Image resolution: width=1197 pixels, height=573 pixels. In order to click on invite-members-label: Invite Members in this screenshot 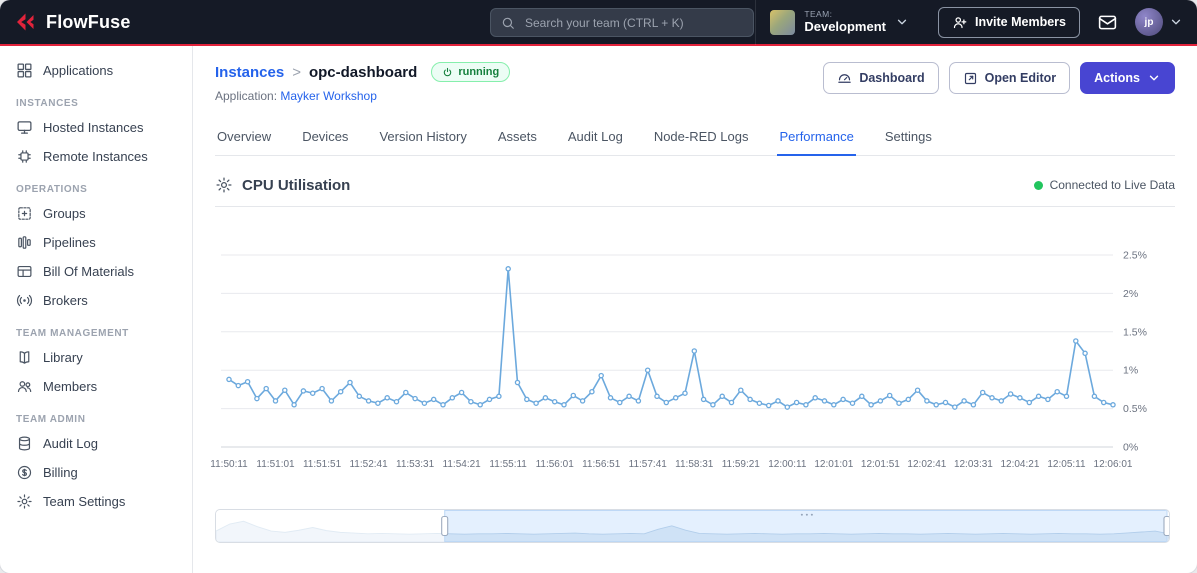, I will do `click(1020, 22)`.